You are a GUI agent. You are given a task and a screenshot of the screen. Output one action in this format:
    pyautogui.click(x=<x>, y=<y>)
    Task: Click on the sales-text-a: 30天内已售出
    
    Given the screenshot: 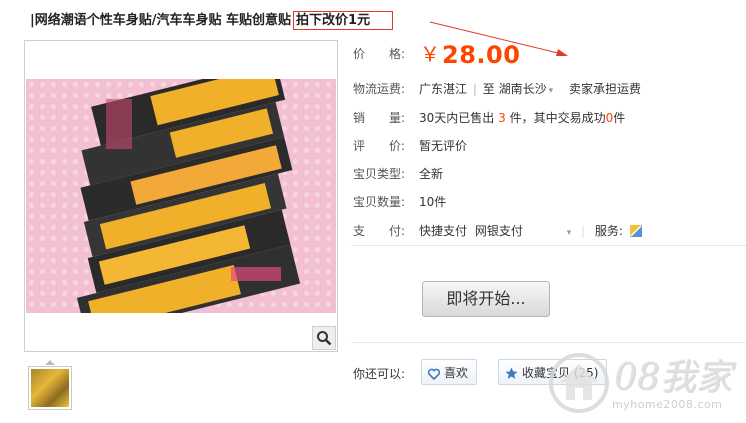 What is the action you would take?
    pyautogui.click(x=457, y=118)
    